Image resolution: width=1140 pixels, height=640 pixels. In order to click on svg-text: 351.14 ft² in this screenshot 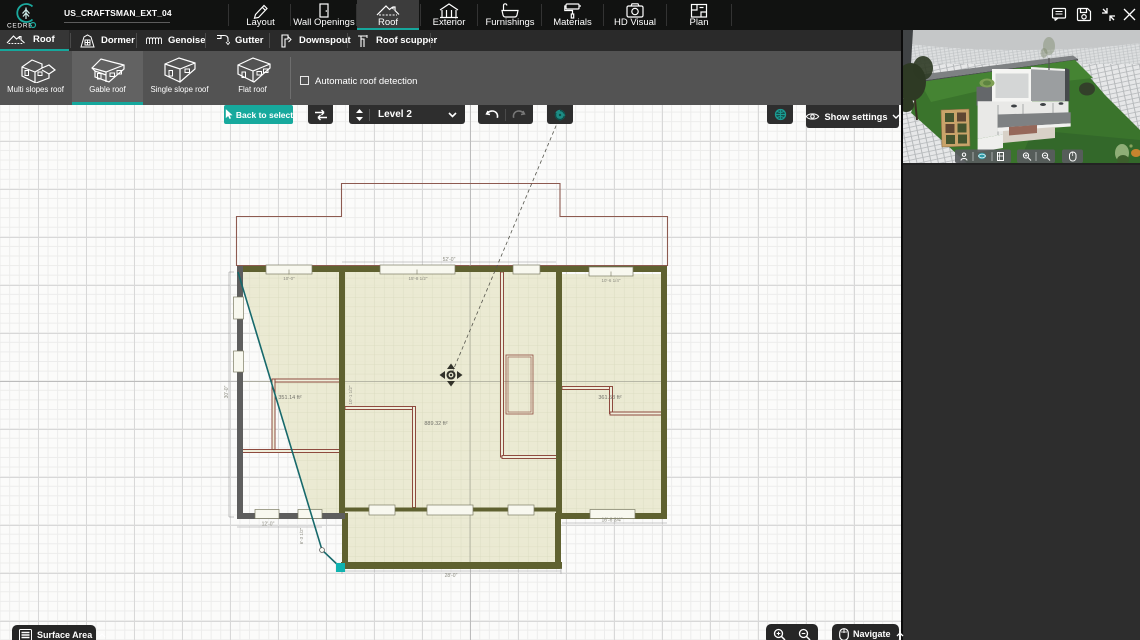, I will do `click(289, 398)`.